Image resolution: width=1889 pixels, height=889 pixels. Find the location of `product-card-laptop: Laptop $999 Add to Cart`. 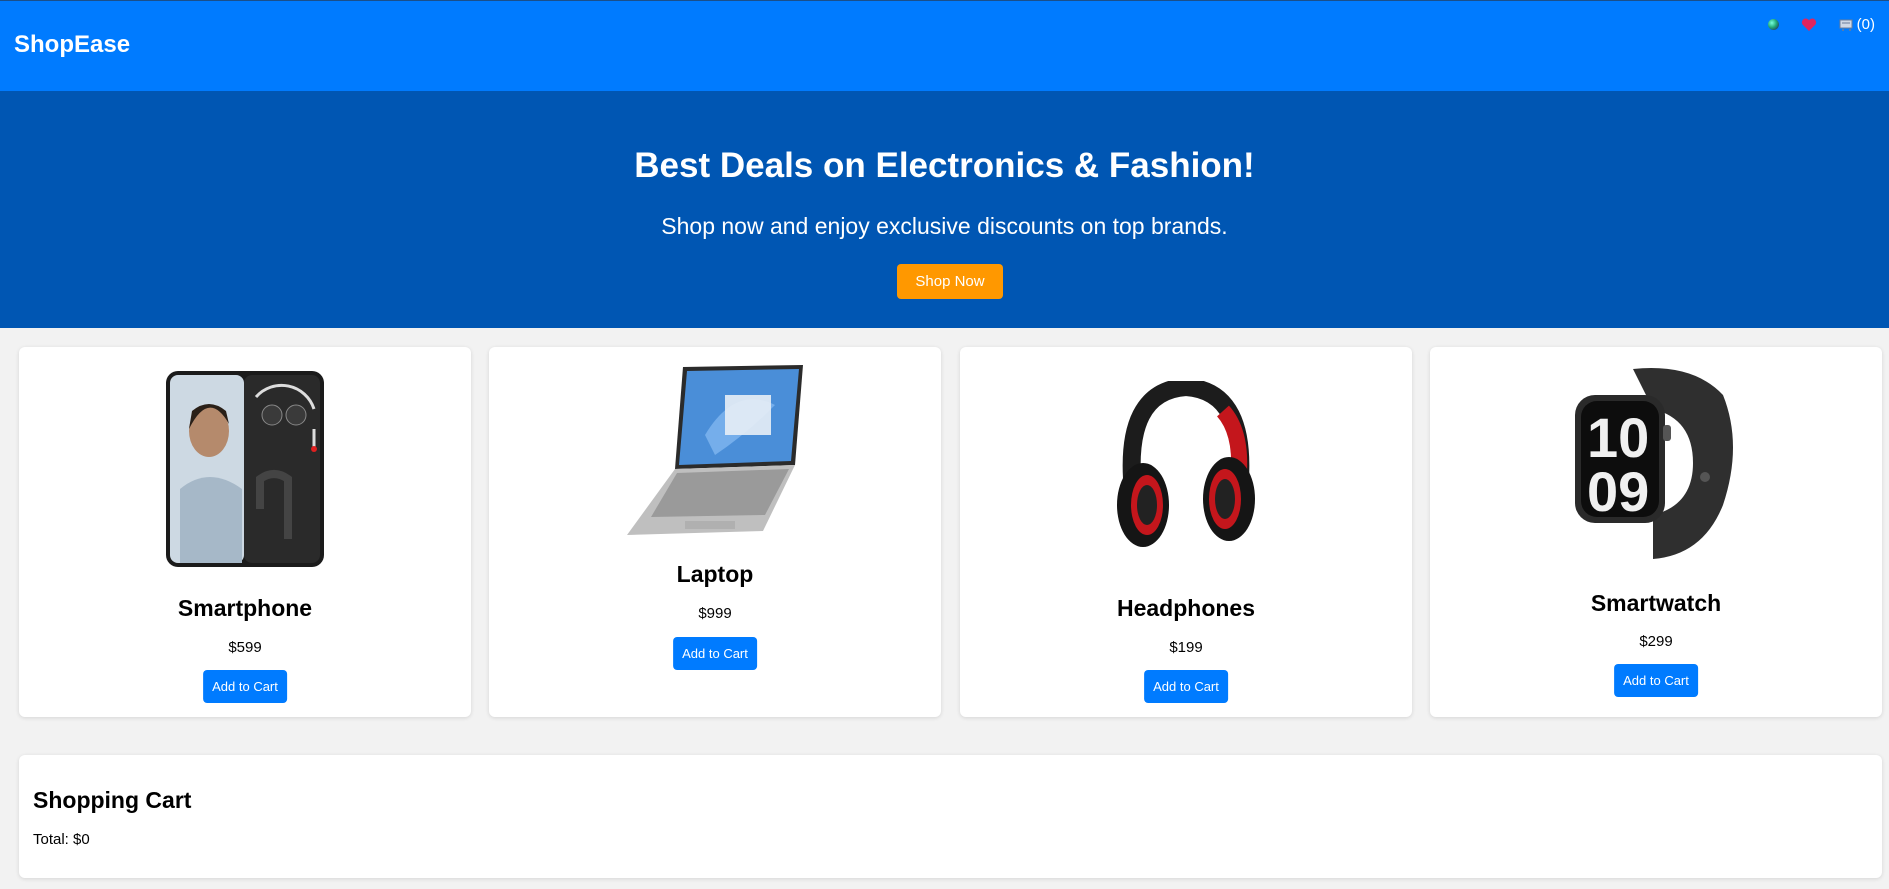

product-card-laptop: Laptop $999 Add to Cart is located at coordinates (715, 532).